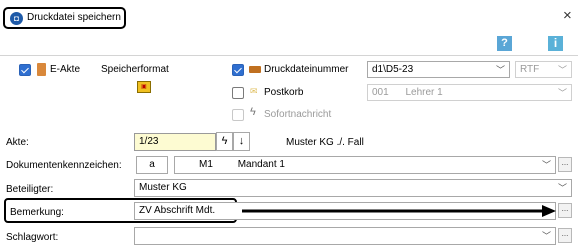  Describe the element at coordinates (353, 188) in the screenshot. I see `beteiligter-combo: Muster KG ﹀` at that location.